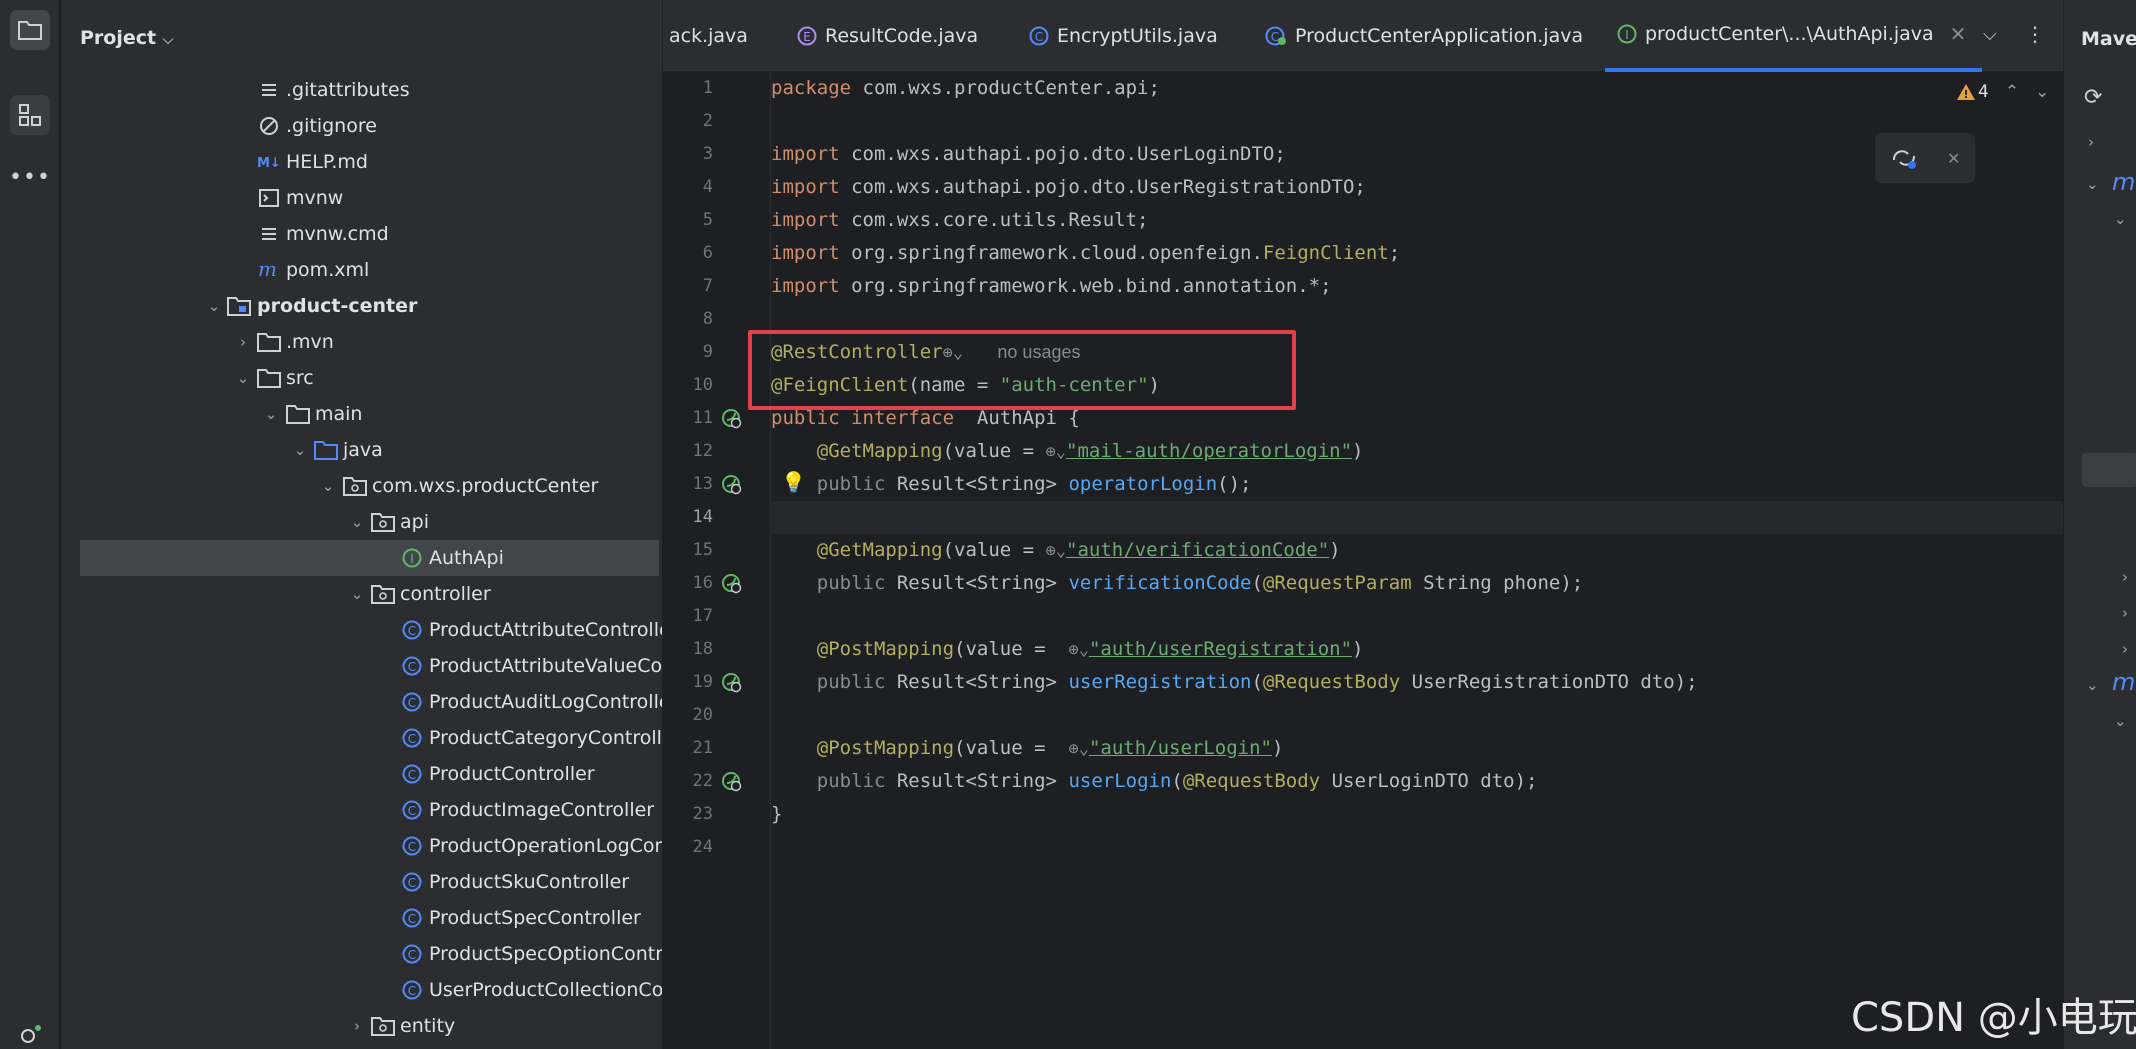  What do you see at coordinates (361, 702) in the screenshot?
I see `tree-item: C ProductAuditLogController` at bounding box center [361, 702].